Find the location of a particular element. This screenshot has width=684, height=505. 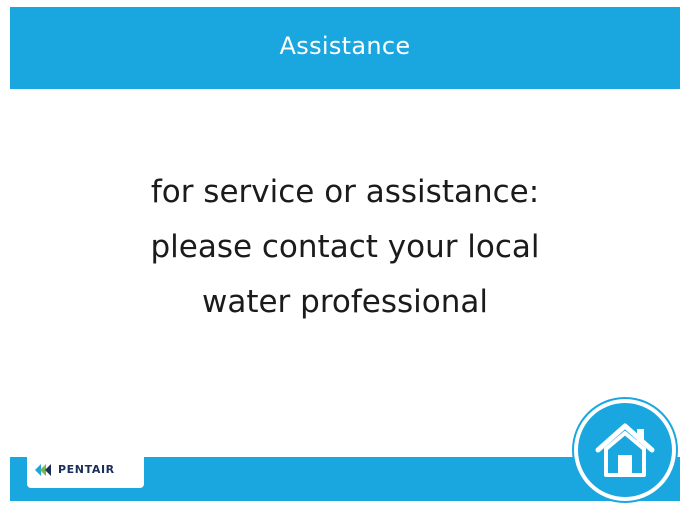

message-line-1: for service or assistance: is located at coordinates (345, 192).